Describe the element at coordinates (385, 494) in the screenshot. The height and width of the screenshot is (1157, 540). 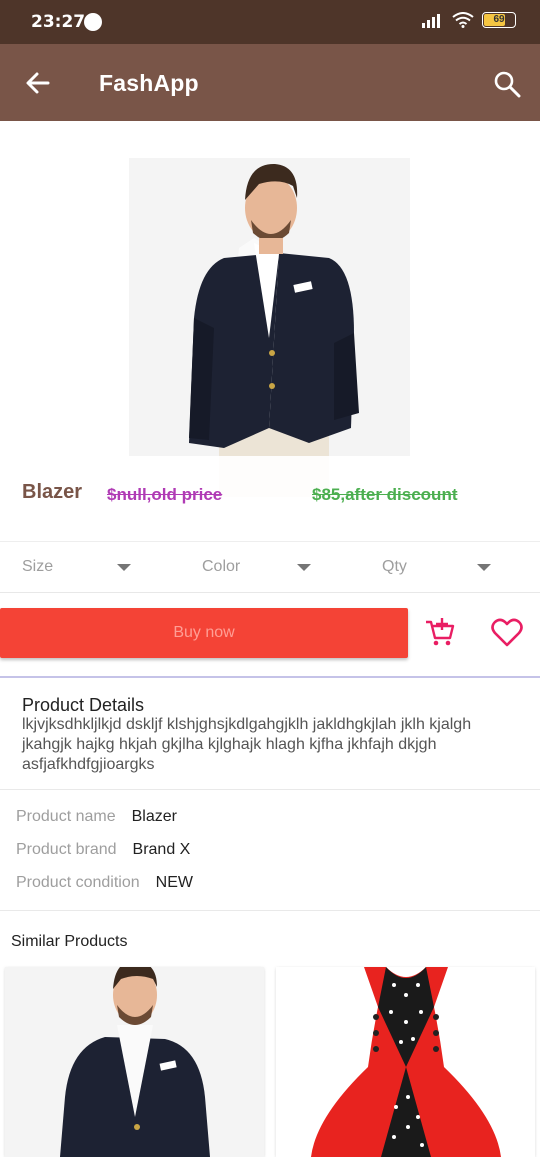
I see `discounted-price: $85,after discount` at that location.